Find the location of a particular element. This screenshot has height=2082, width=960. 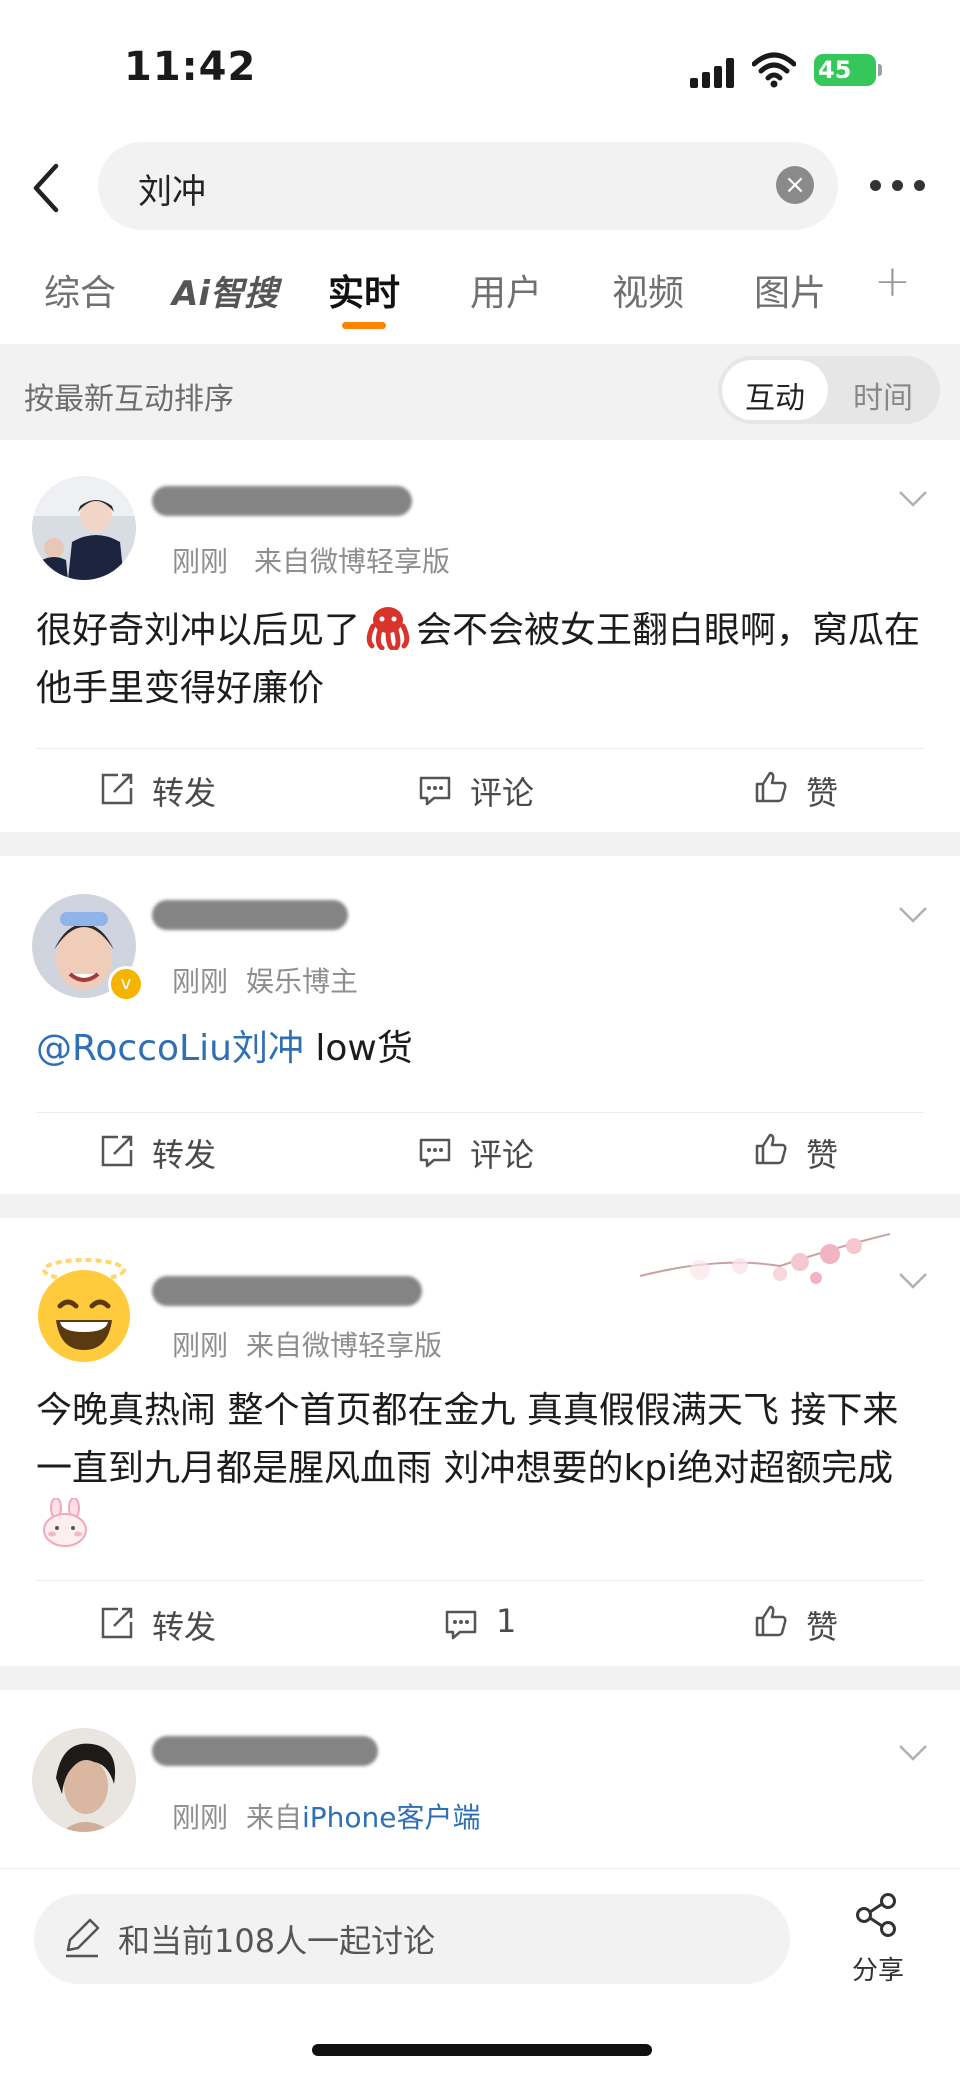

discussion-placeholder: 和当前108人一起讨论 is located at coordinates (277, 1941).